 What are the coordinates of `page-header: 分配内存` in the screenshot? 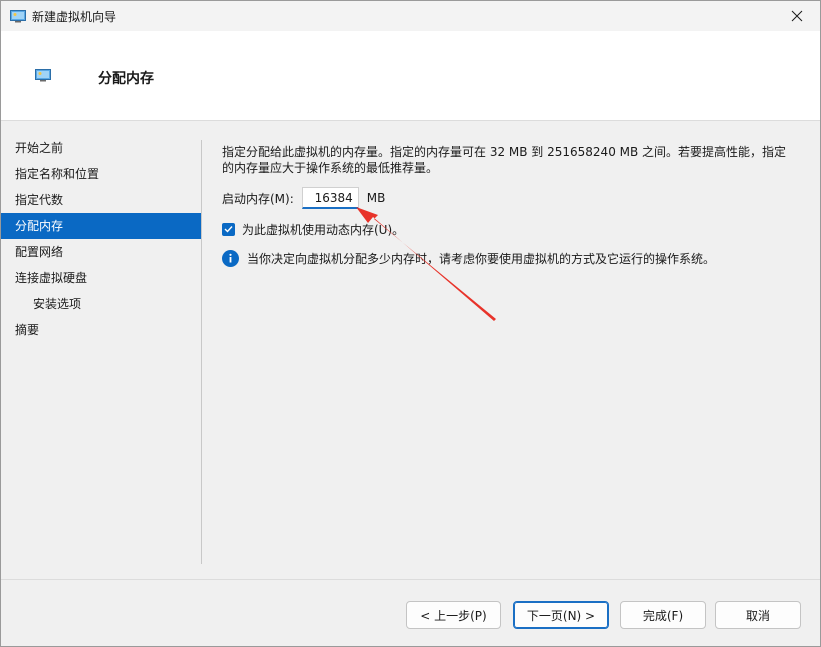 It's located at (410, 76).